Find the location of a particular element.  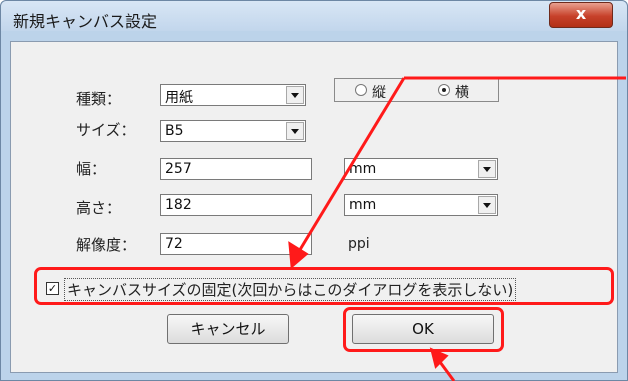

width-unit-select: mm is located at coordinates (421, 169).